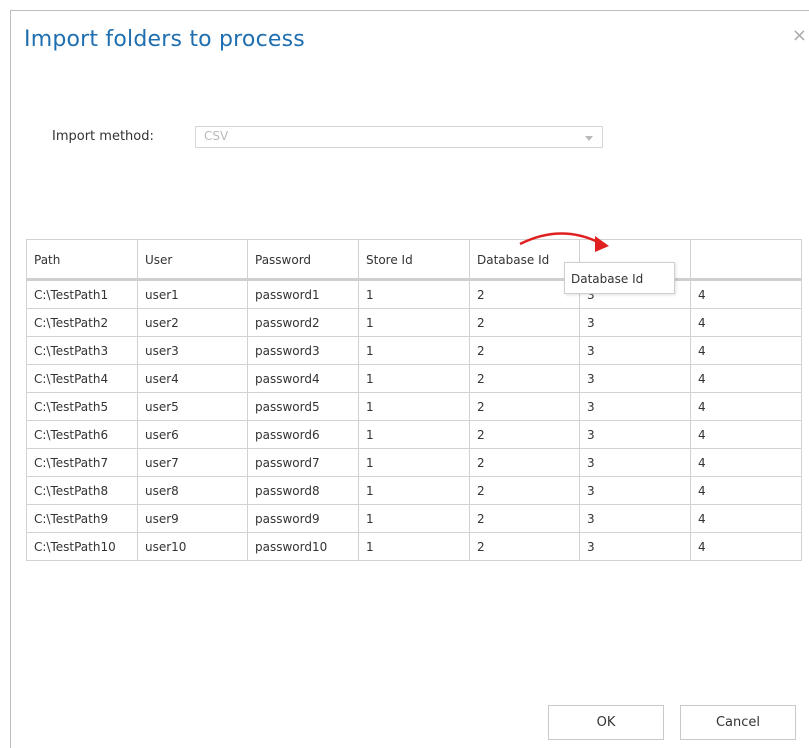  I want to click on cell-user: user2, so click(192, 322).